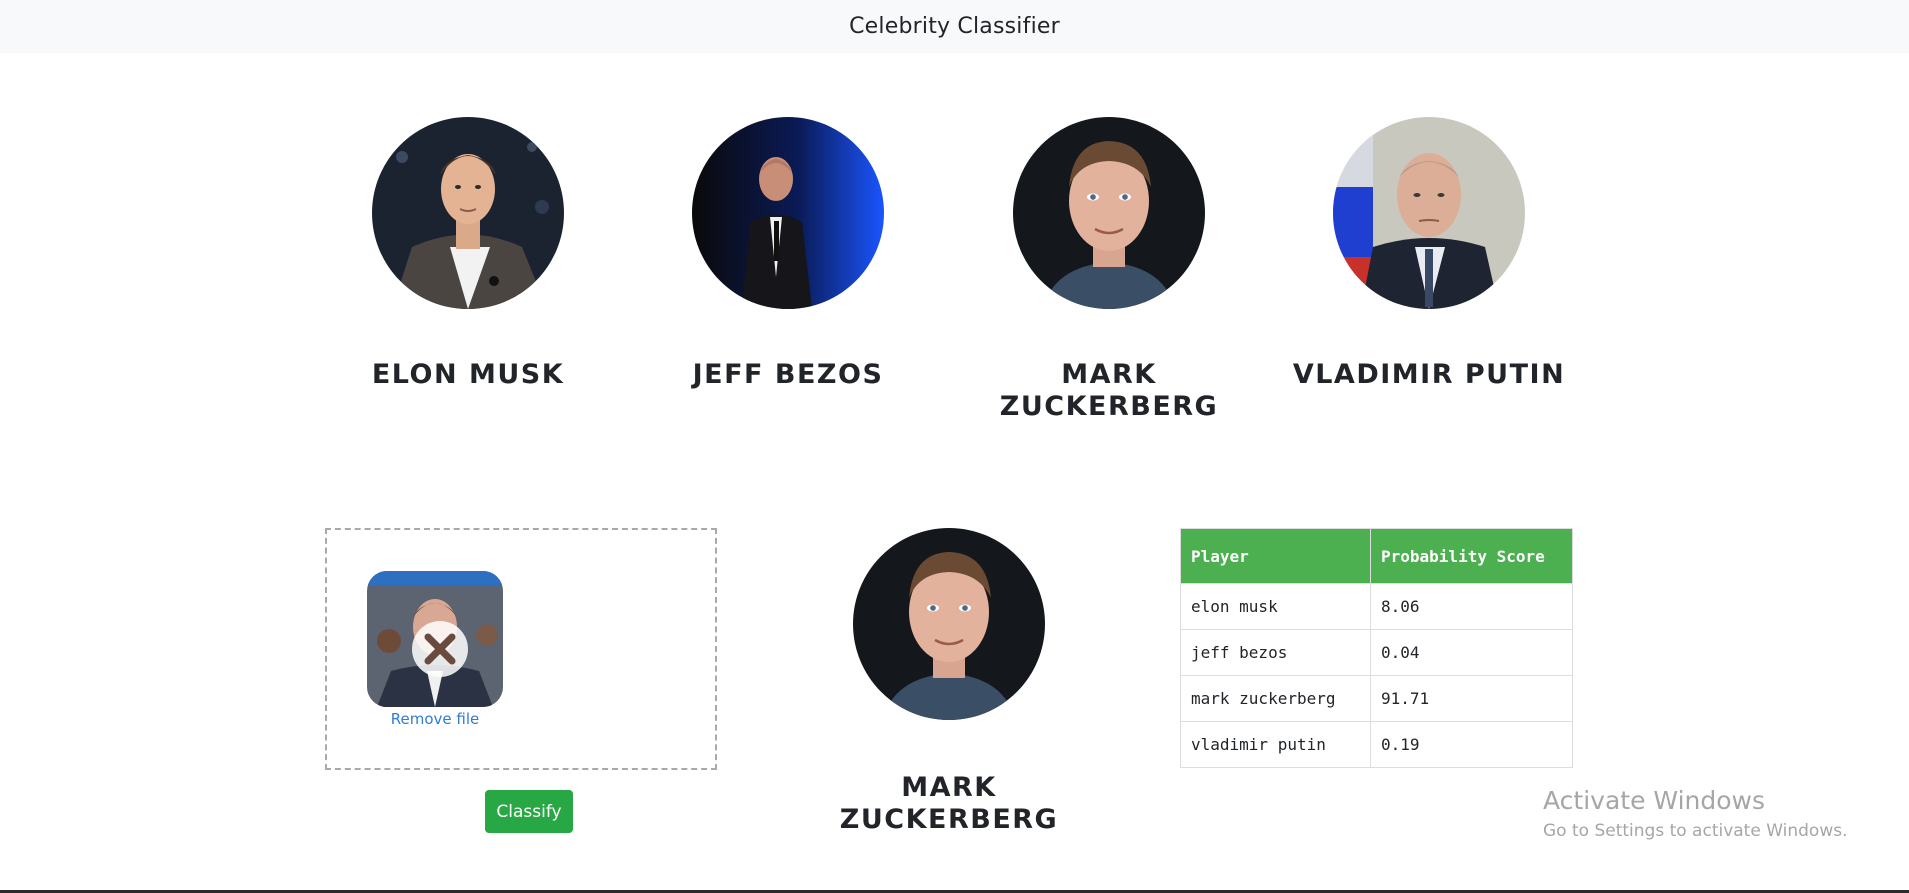 Image resolution: width=1909 pixels, height=893 pixels. I want to click on table-row: vladimir putin 0.19, so click(1376, 744).